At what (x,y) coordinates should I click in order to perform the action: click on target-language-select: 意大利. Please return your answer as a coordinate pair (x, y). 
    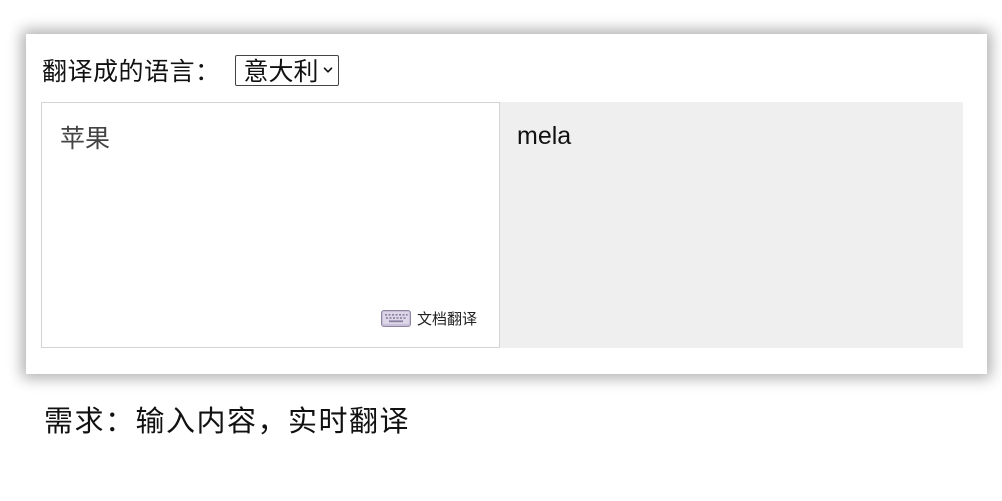
    Looking at the image, I should click on (286, 70).